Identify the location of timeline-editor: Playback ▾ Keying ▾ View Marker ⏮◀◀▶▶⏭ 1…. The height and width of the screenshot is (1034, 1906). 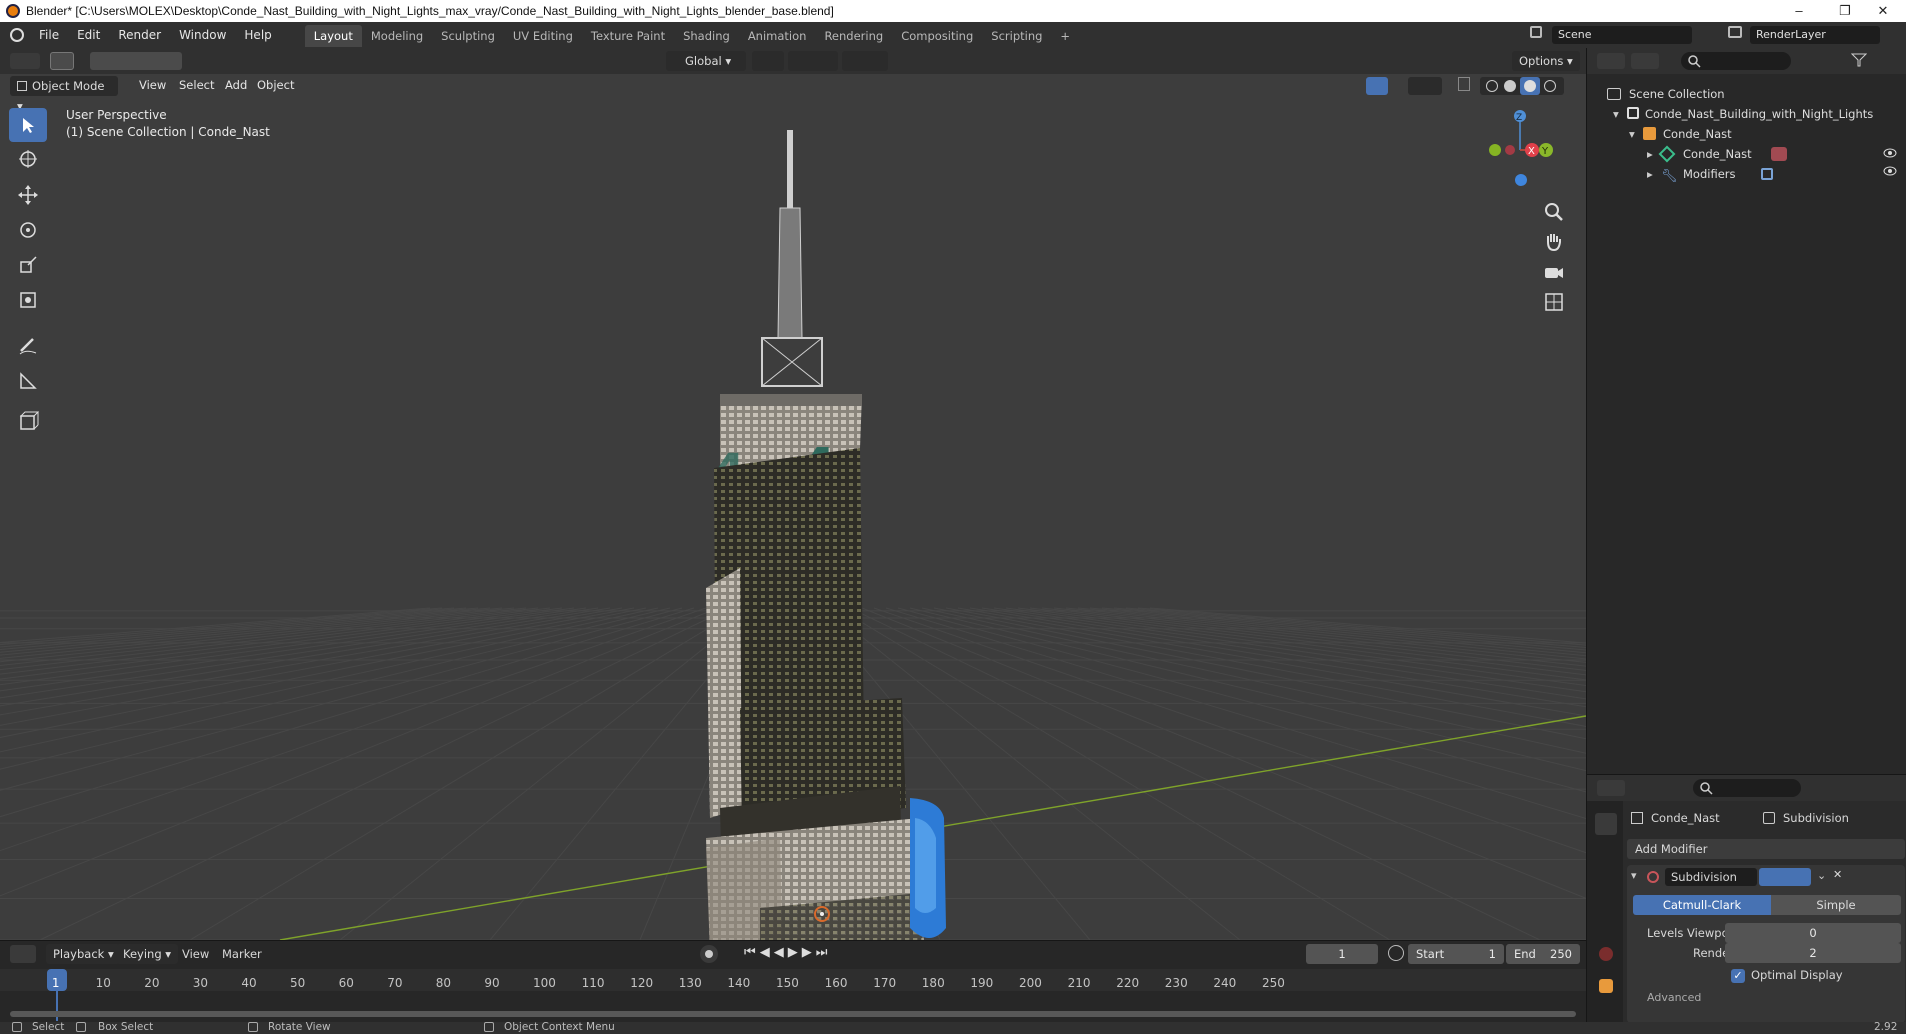
(793, 981).